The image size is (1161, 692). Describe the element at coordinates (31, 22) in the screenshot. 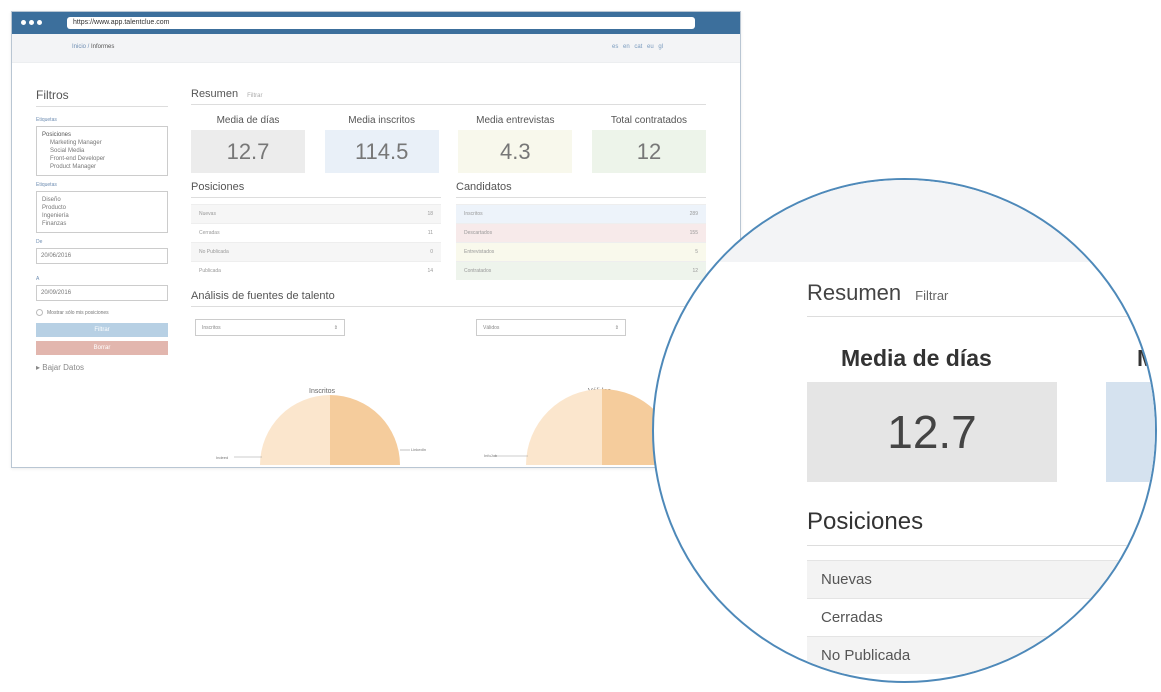

I see `window-controls` at that location.